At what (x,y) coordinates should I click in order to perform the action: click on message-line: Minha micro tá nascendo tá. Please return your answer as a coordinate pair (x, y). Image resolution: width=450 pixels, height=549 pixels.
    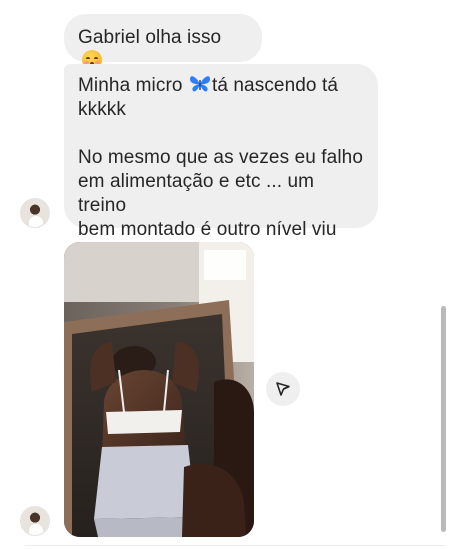
    Looking at the image, I should click on (221, 86).